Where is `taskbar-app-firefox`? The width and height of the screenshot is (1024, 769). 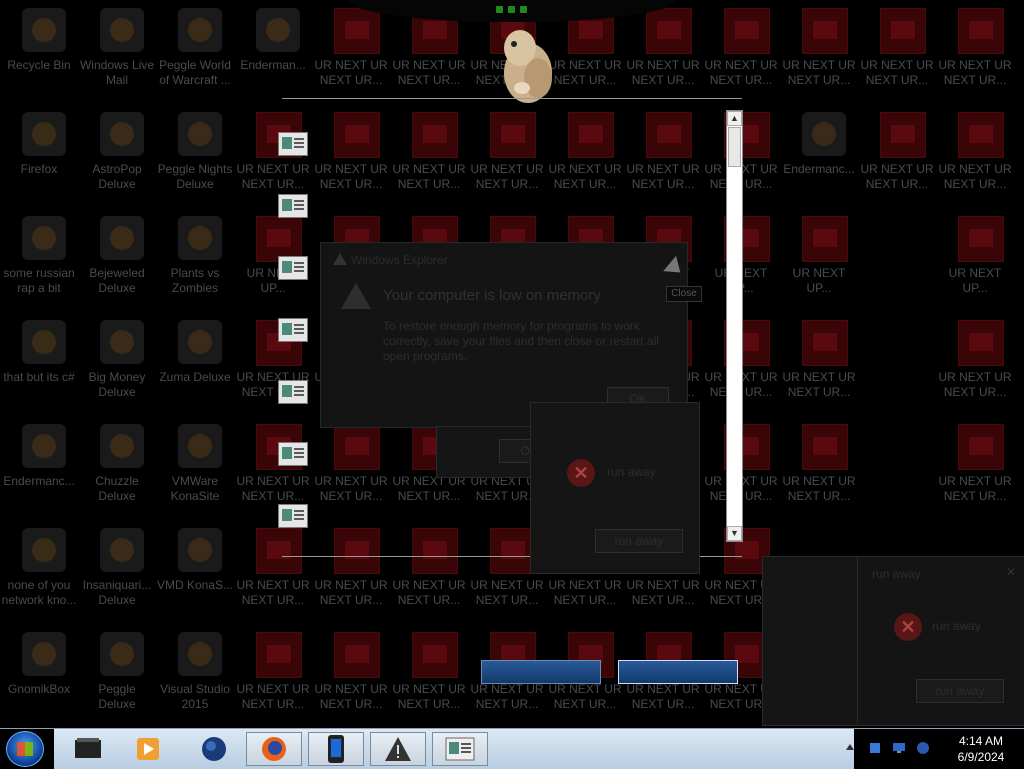
taskbar-app-firefox is located at coordinates (274, 749).